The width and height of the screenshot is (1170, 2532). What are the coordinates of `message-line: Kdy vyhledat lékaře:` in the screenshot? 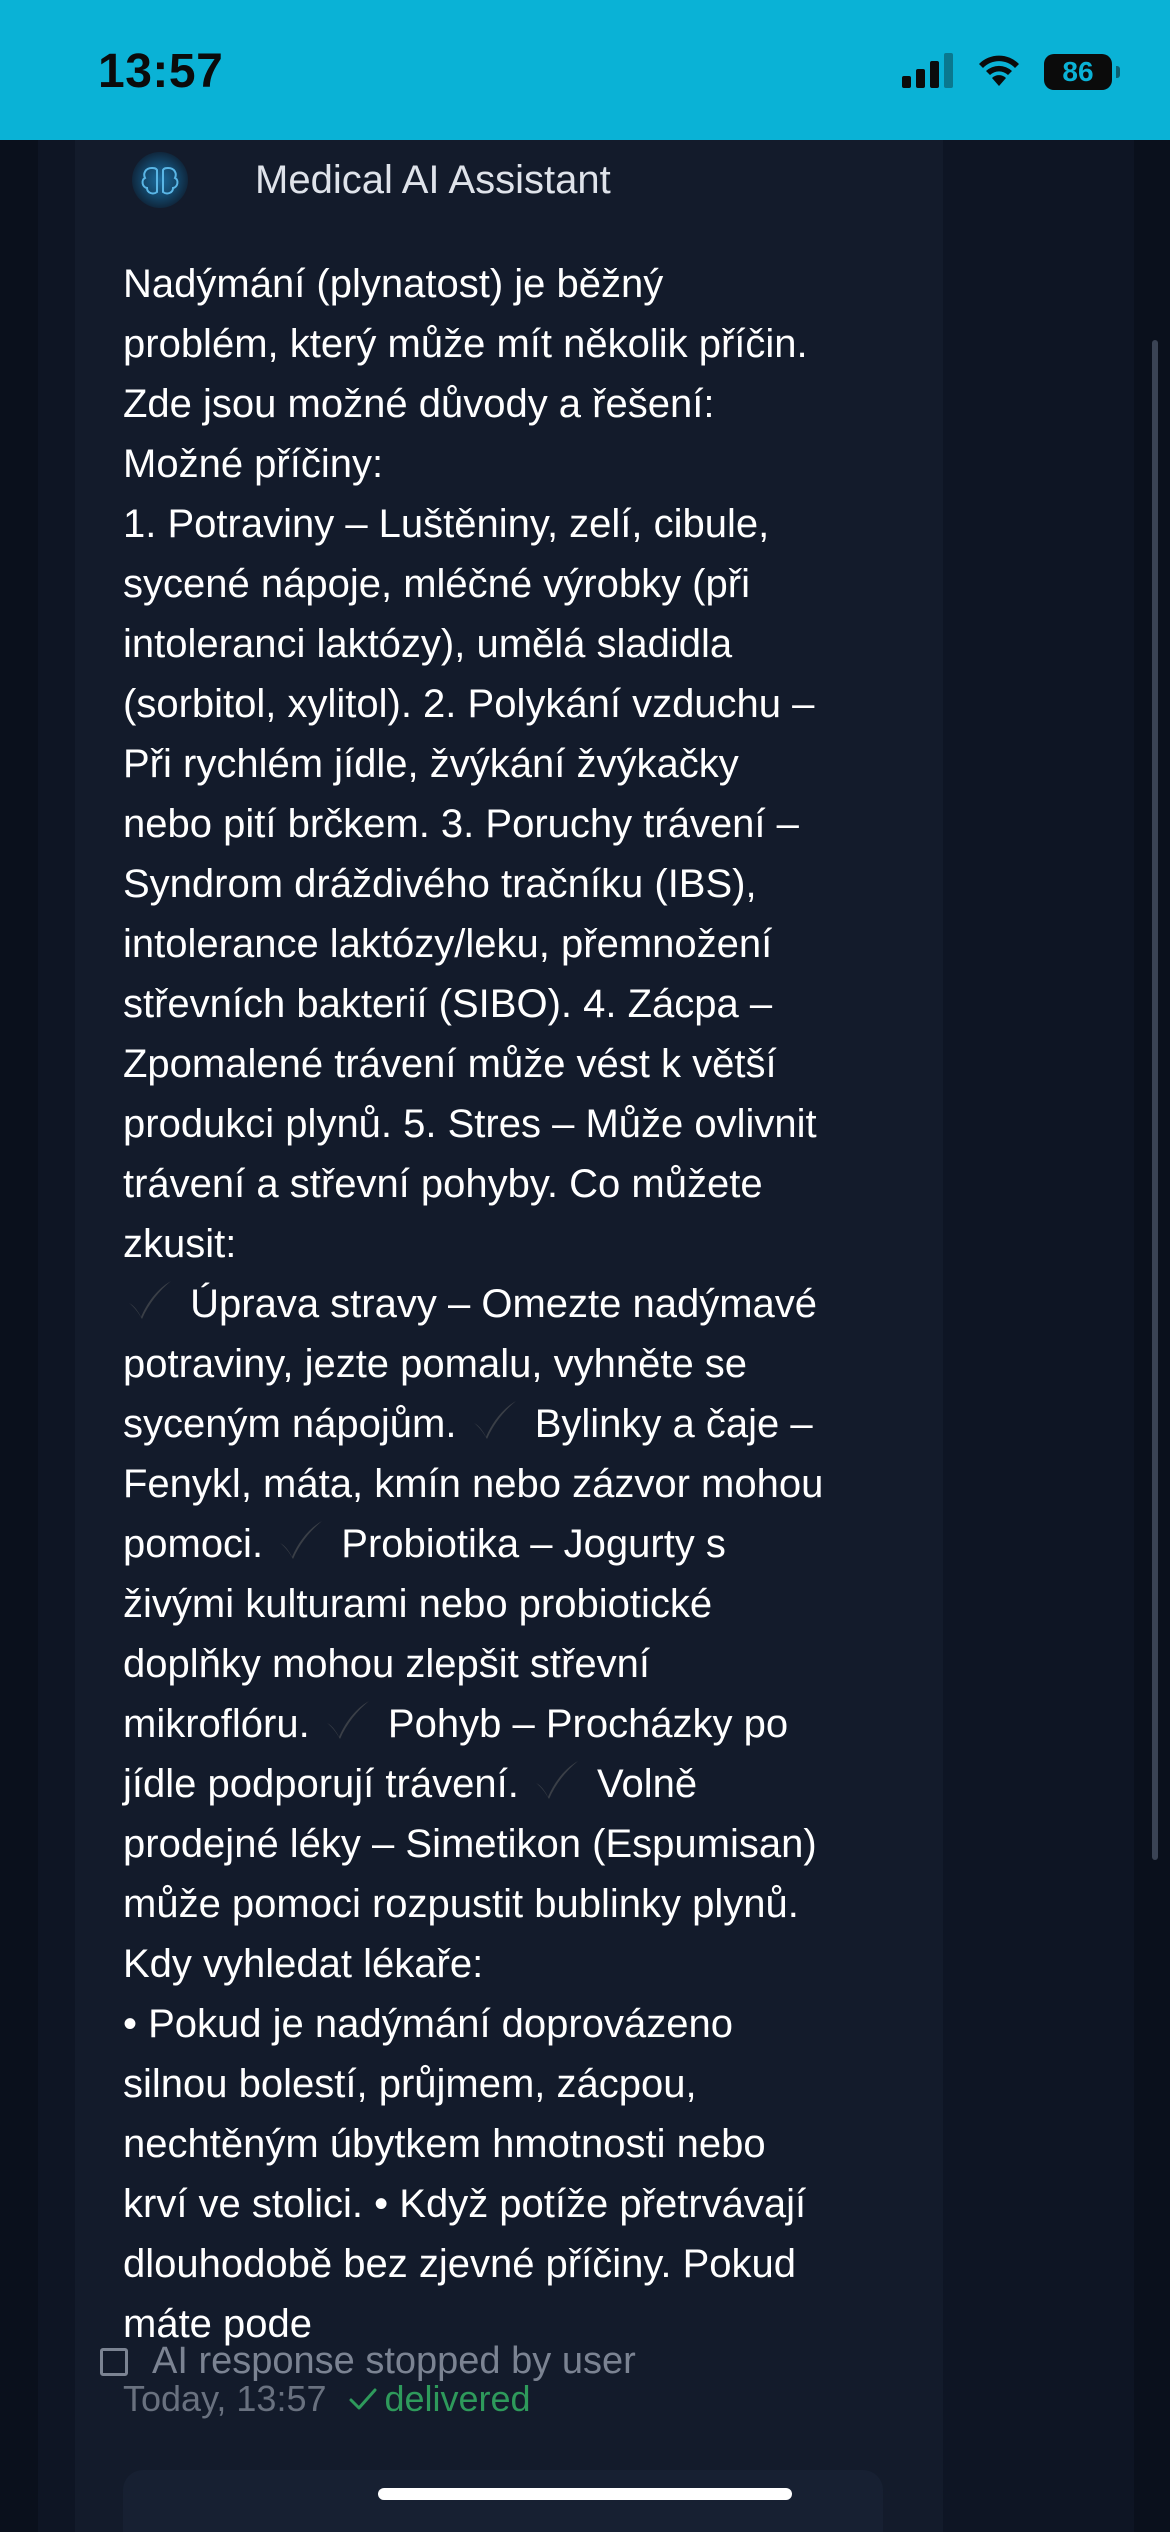 It's located at (303, 1964).